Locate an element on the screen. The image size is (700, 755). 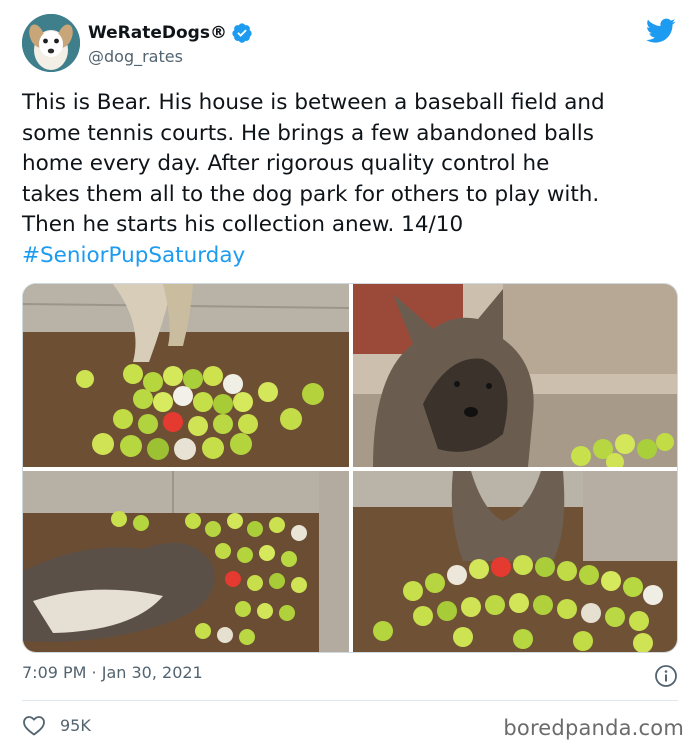
handle: @dog_rates is located at coordinates (170, 56).